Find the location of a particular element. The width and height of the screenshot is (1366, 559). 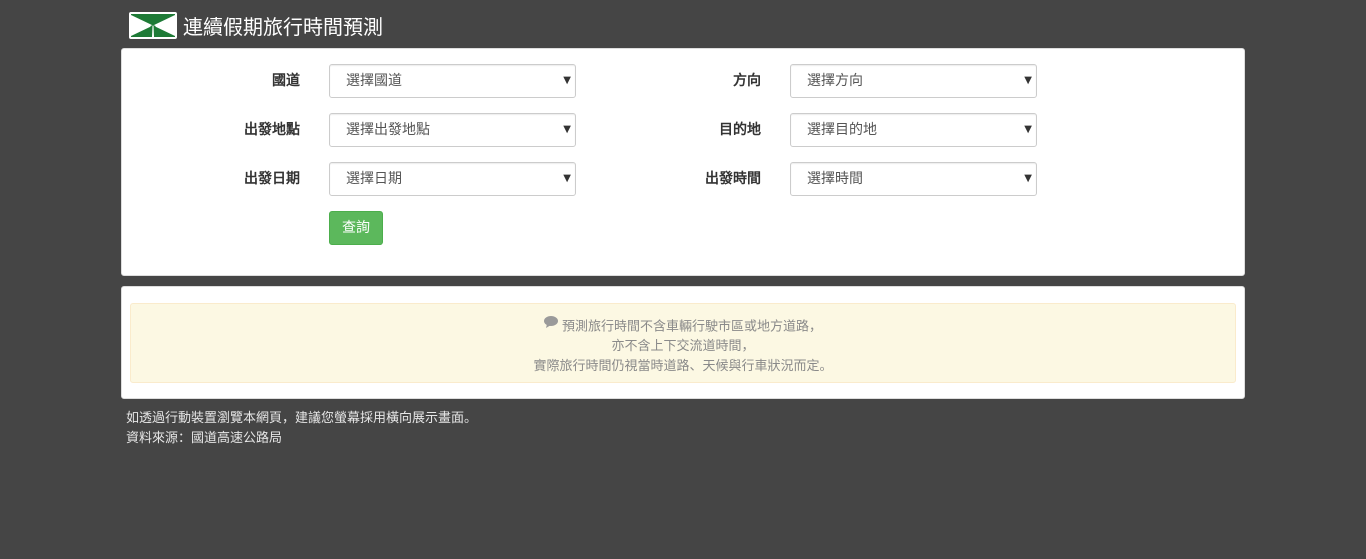

origin-select-value: 選擇出發地點 is located at coordinates (388, 130).